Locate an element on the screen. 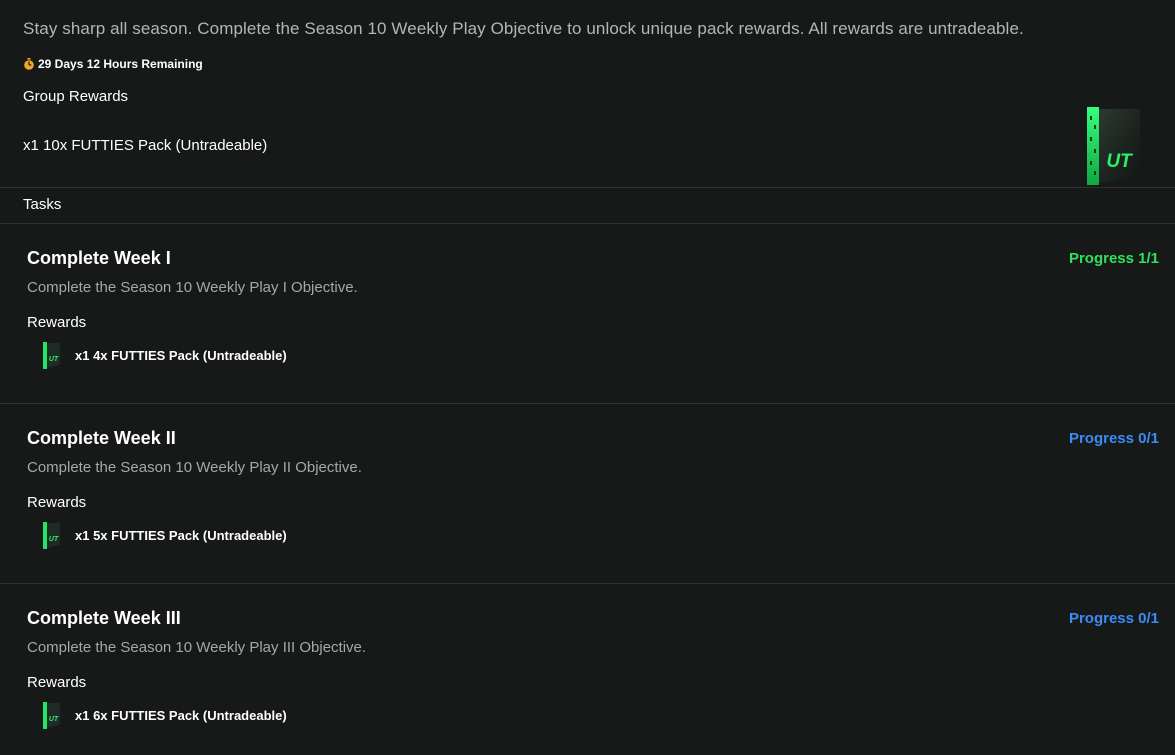 This screenshot has width=1175, height=755. task-title: Complete Week II is located at coordinates (101, 438).